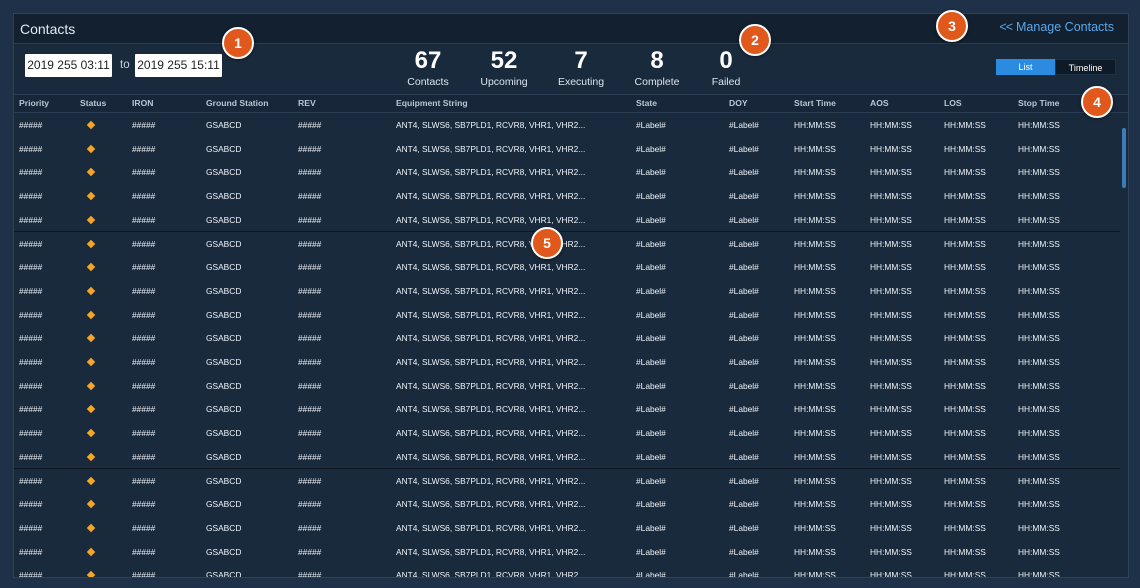  I want to click on end-date-input: 2019 255 15:11, so click(178, 65).